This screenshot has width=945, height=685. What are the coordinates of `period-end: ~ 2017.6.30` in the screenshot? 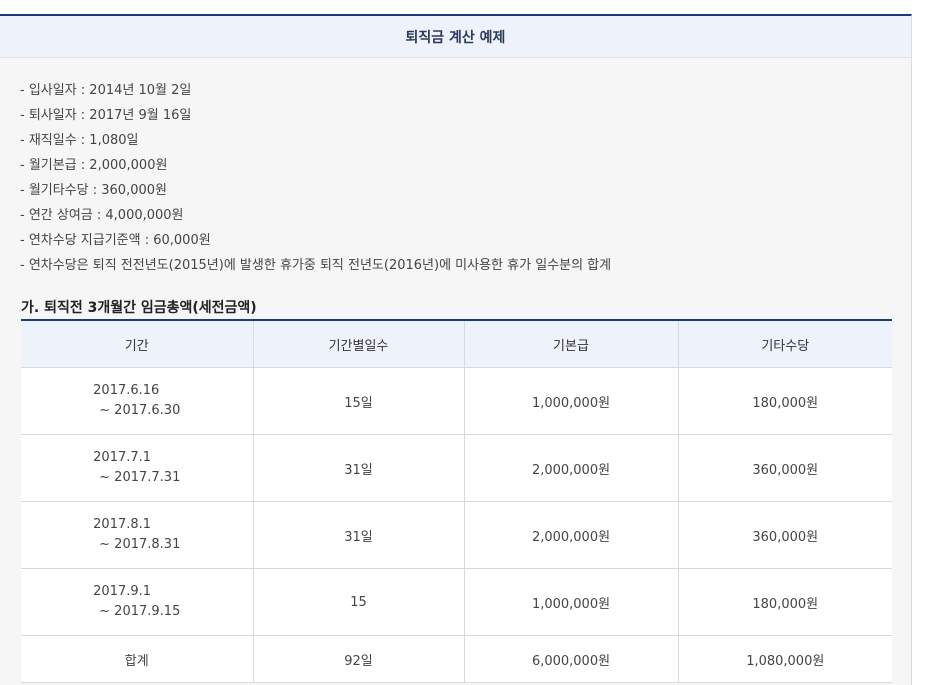 It's located at (140, 410).